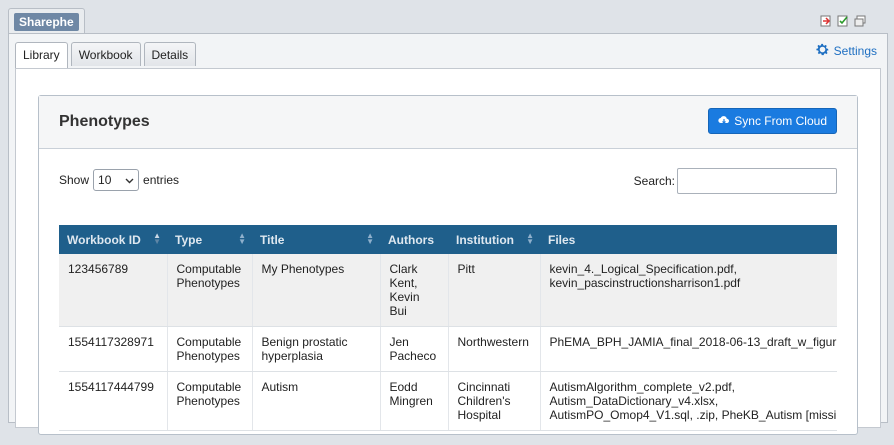 This screenshot has height=445, width=894. Describe the element at coordinates (113, 290) in the screenshot. I see `cell-workbook-id: 123456789` at that location.